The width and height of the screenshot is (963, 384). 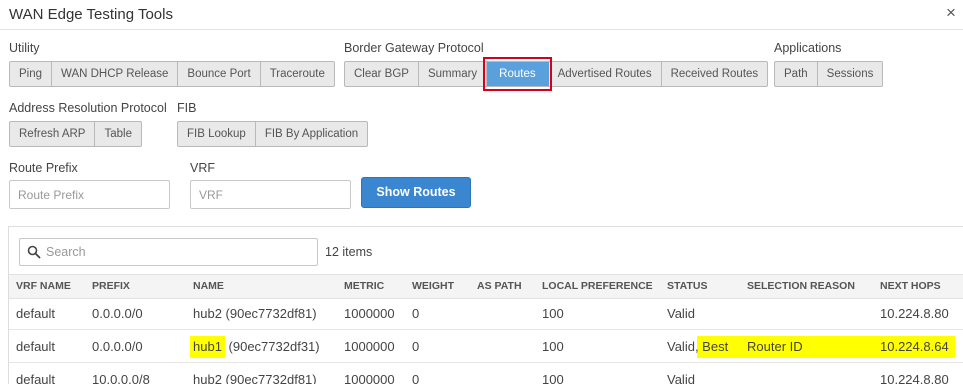 What do you see at coordinates (364, 286) in the screenshot?
I see `column-header-metric: METRIC` at bounding box center [364, 286].